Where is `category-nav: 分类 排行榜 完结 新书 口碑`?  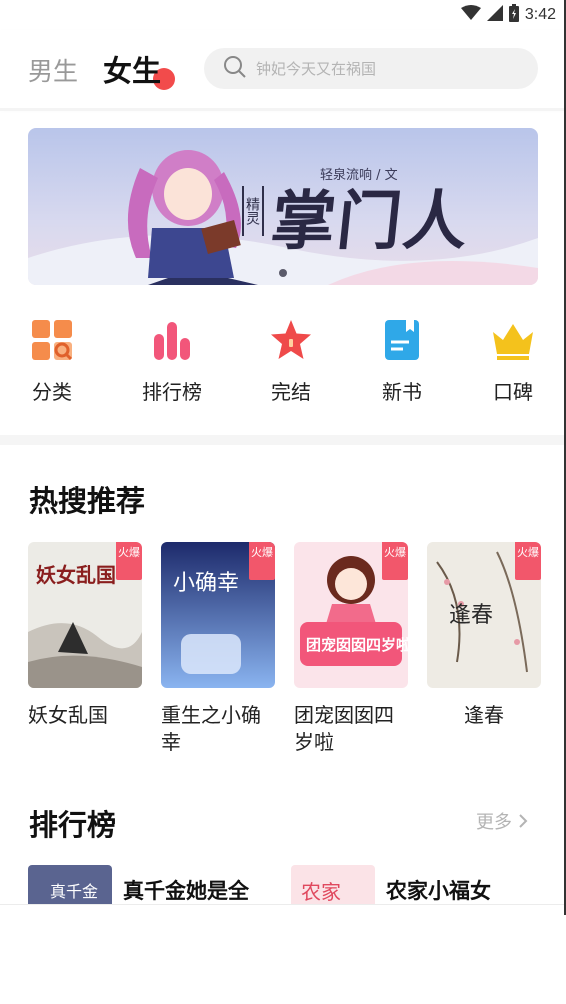
category-nav: 分类 排行榜 完结 新书 口碑 is located at coordinates (283, 368).